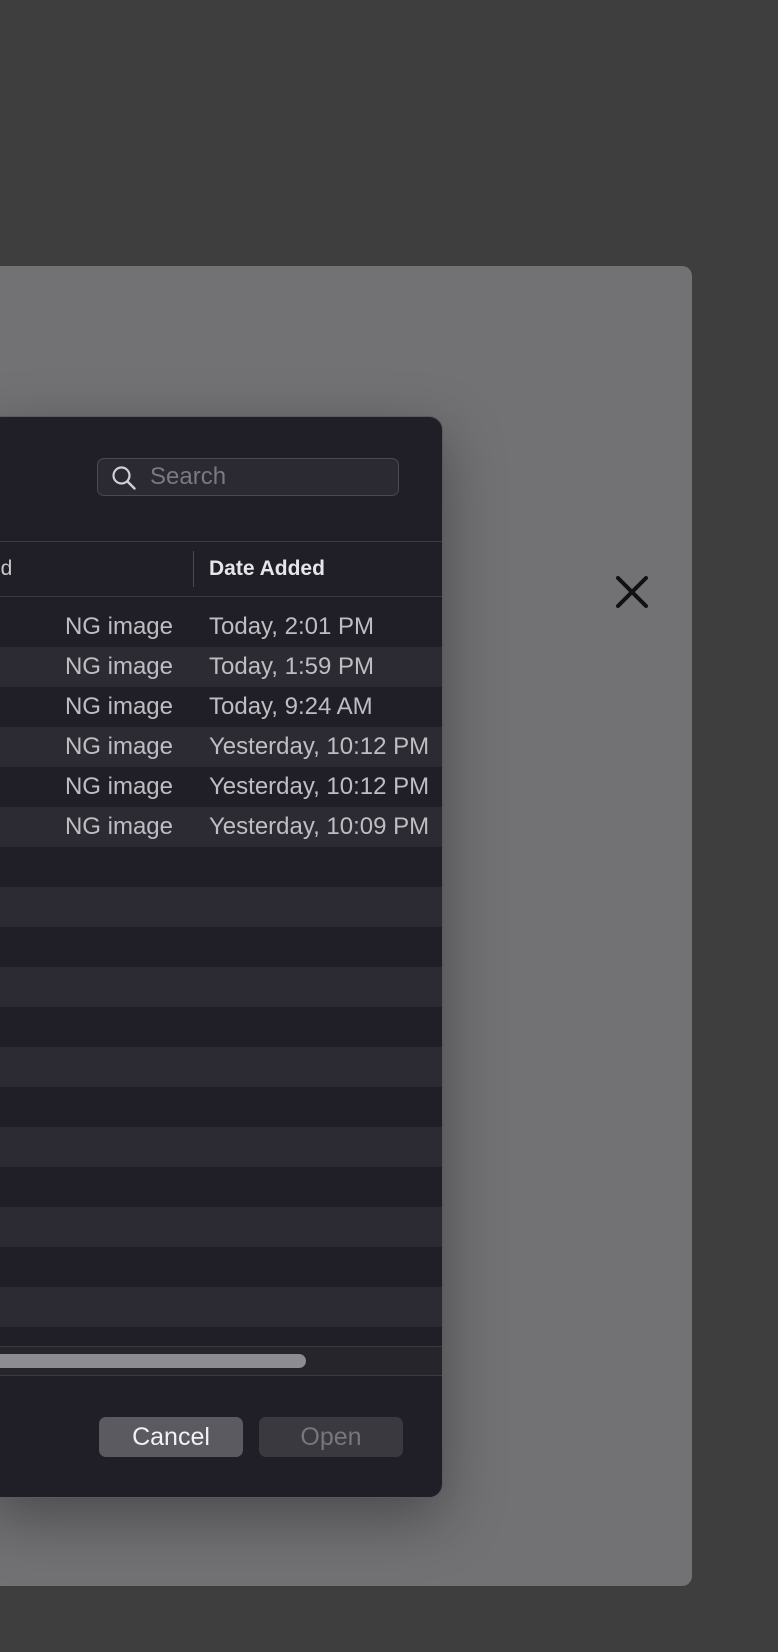 The image size is (778, 1652). I want to click on cell-date-added: Today, 1:59 PM, so click(291, 666).